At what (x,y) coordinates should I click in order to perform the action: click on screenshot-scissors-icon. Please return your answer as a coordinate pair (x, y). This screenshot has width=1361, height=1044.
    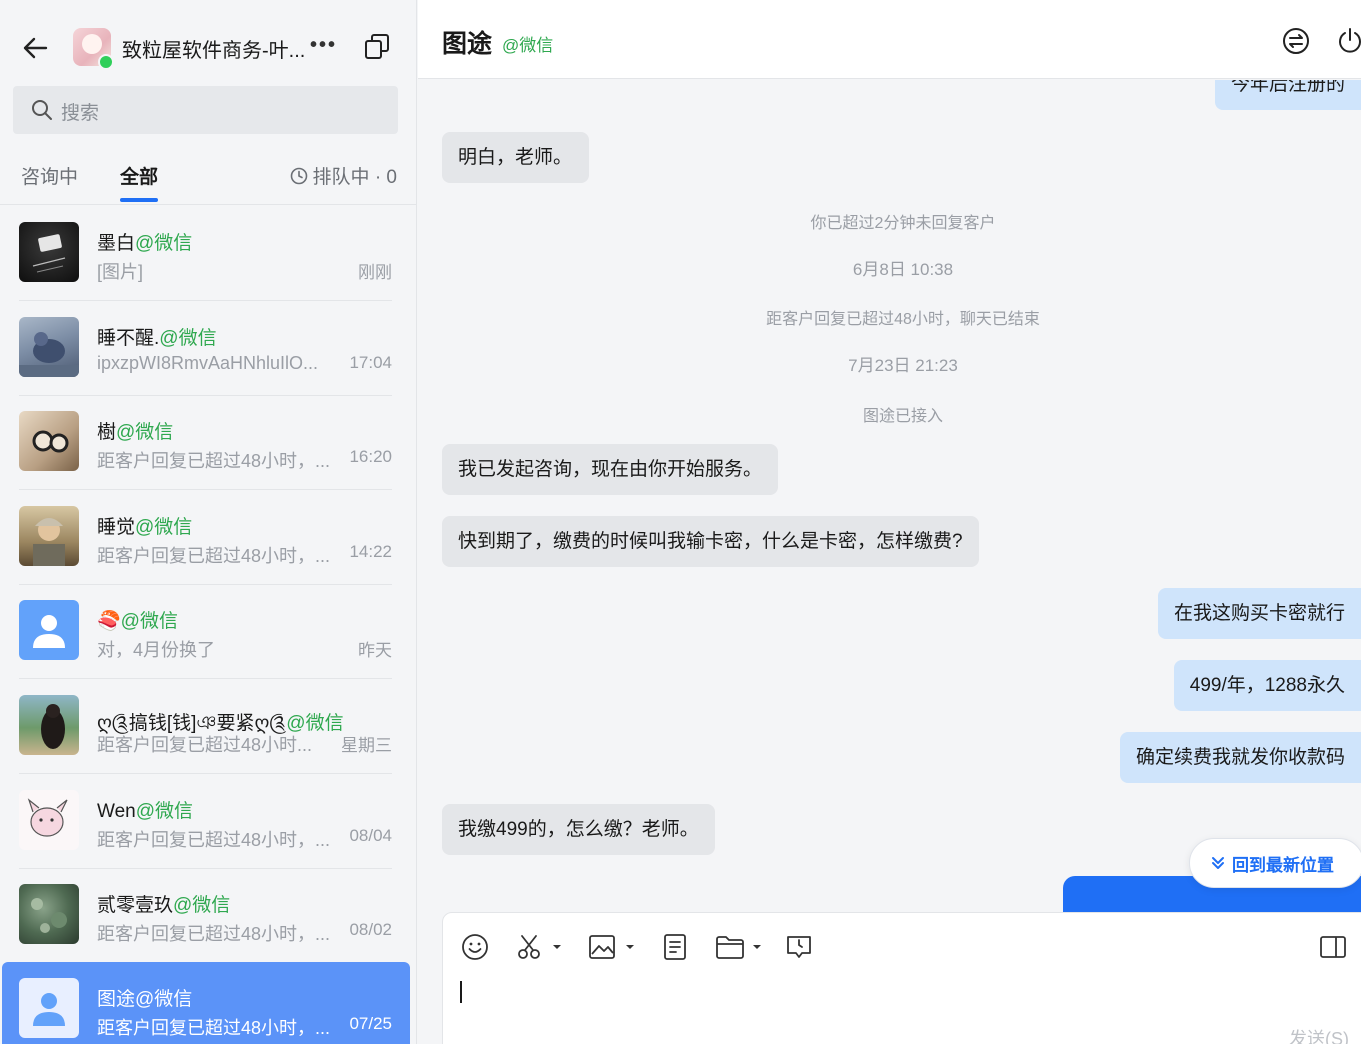
    Looking at the image, I should click on (540, 947).